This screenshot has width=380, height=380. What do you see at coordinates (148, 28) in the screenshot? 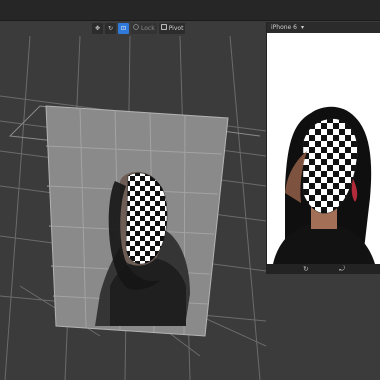
I see `lock-label: Lock` at bounding box center [148, 28].